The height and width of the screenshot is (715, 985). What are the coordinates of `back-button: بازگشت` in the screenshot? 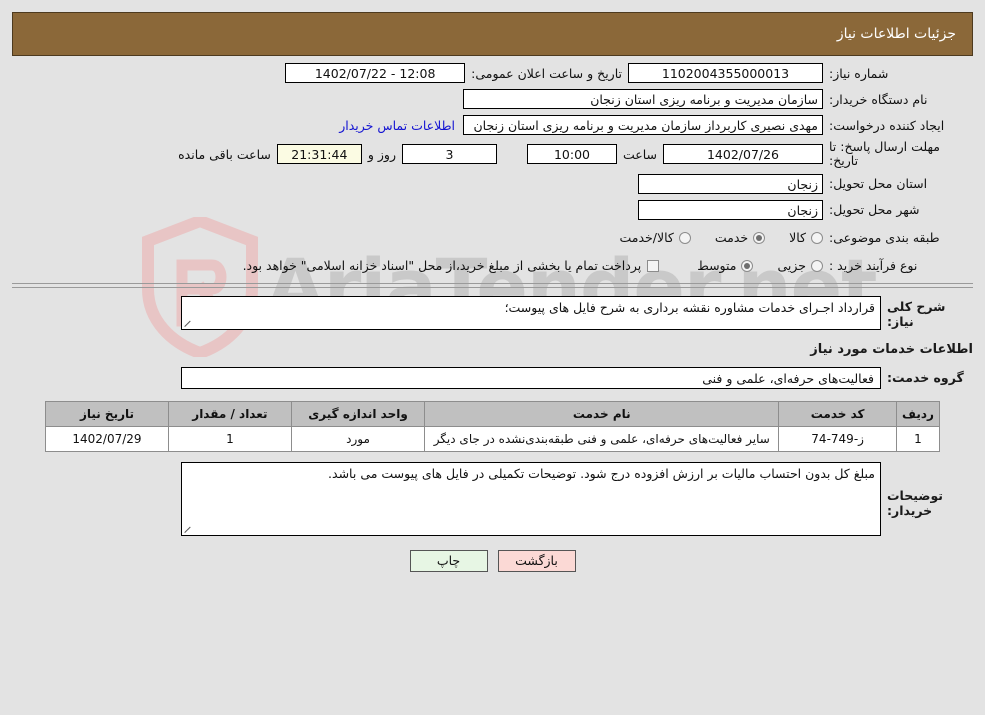 It's located at (536, 560).